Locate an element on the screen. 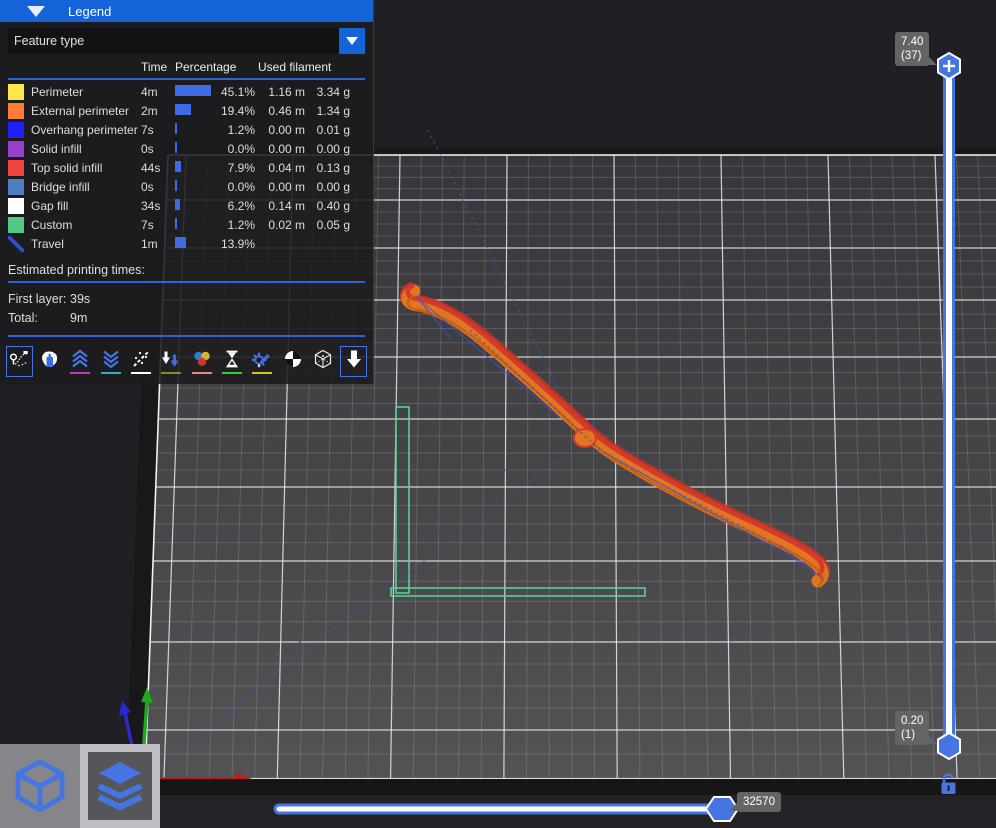 This screenshot has height=828, width=996. preview-view-button is located at coordinates (120, 786).